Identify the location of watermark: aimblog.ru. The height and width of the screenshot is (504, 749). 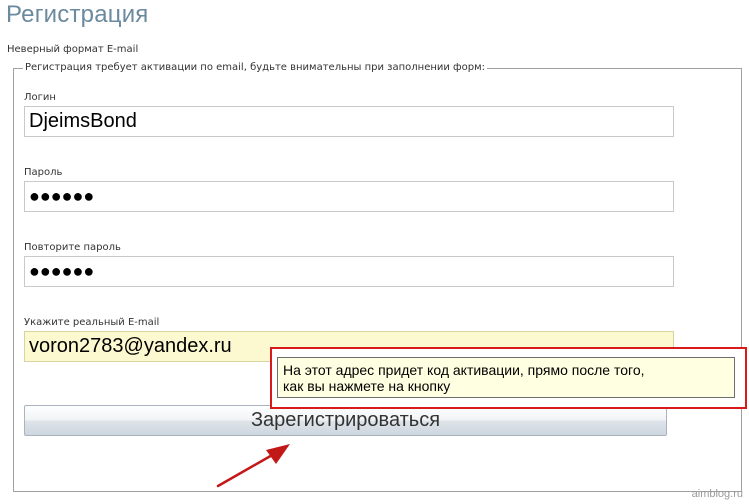
(717, 494).